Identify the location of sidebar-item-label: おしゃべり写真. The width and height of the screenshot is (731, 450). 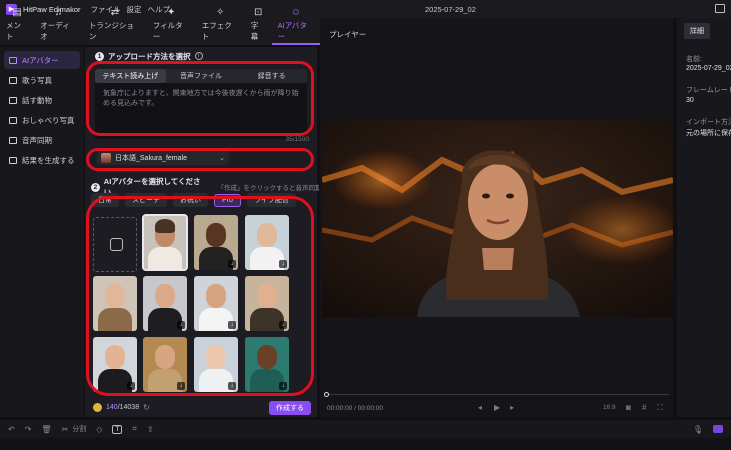
(48, 120).